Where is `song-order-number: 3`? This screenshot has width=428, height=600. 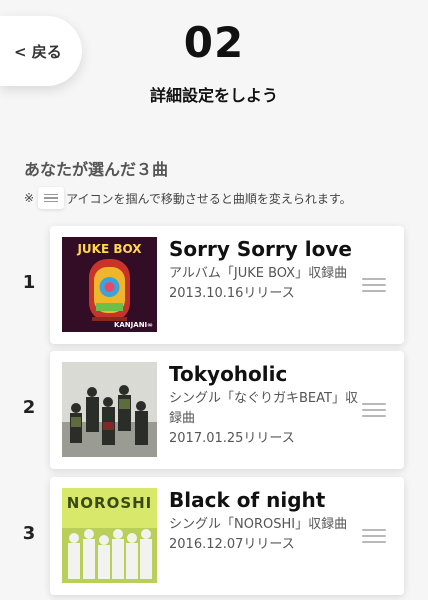 song-order-number: 3 is located at coordinates (29, 533).